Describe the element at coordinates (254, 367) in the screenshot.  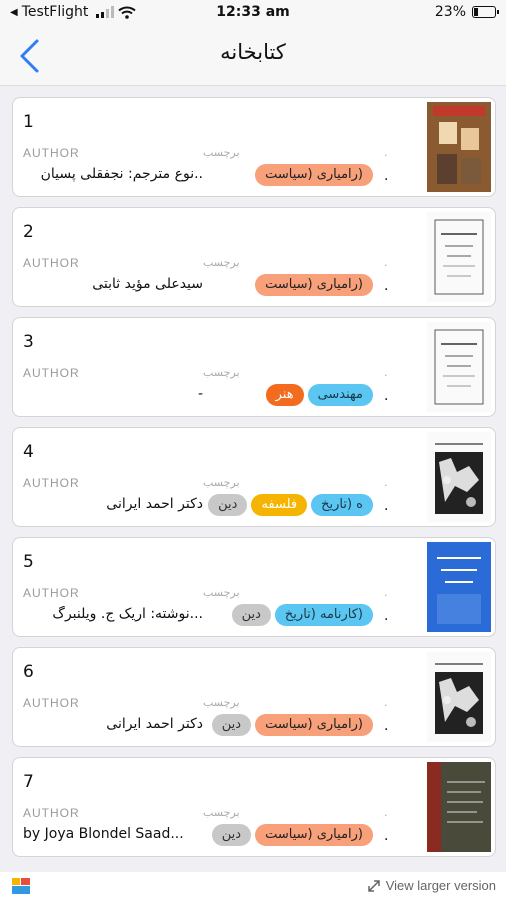
I see `book-card: 3 AUTHOR برچسب . - مهندسیهنر .` at that location.